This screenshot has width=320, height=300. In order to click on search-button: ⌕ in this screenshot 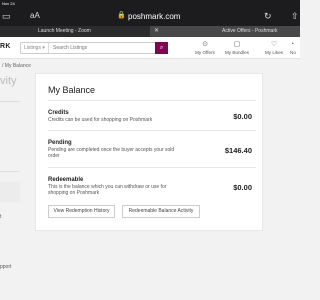, I will do `click(161, 48)`.